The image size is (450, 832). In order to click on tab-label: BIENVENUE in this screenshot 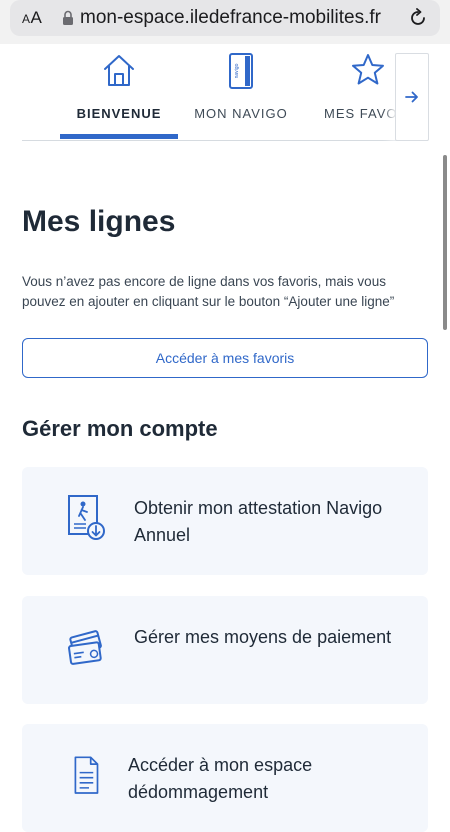, I will do `click(119, 113)`.